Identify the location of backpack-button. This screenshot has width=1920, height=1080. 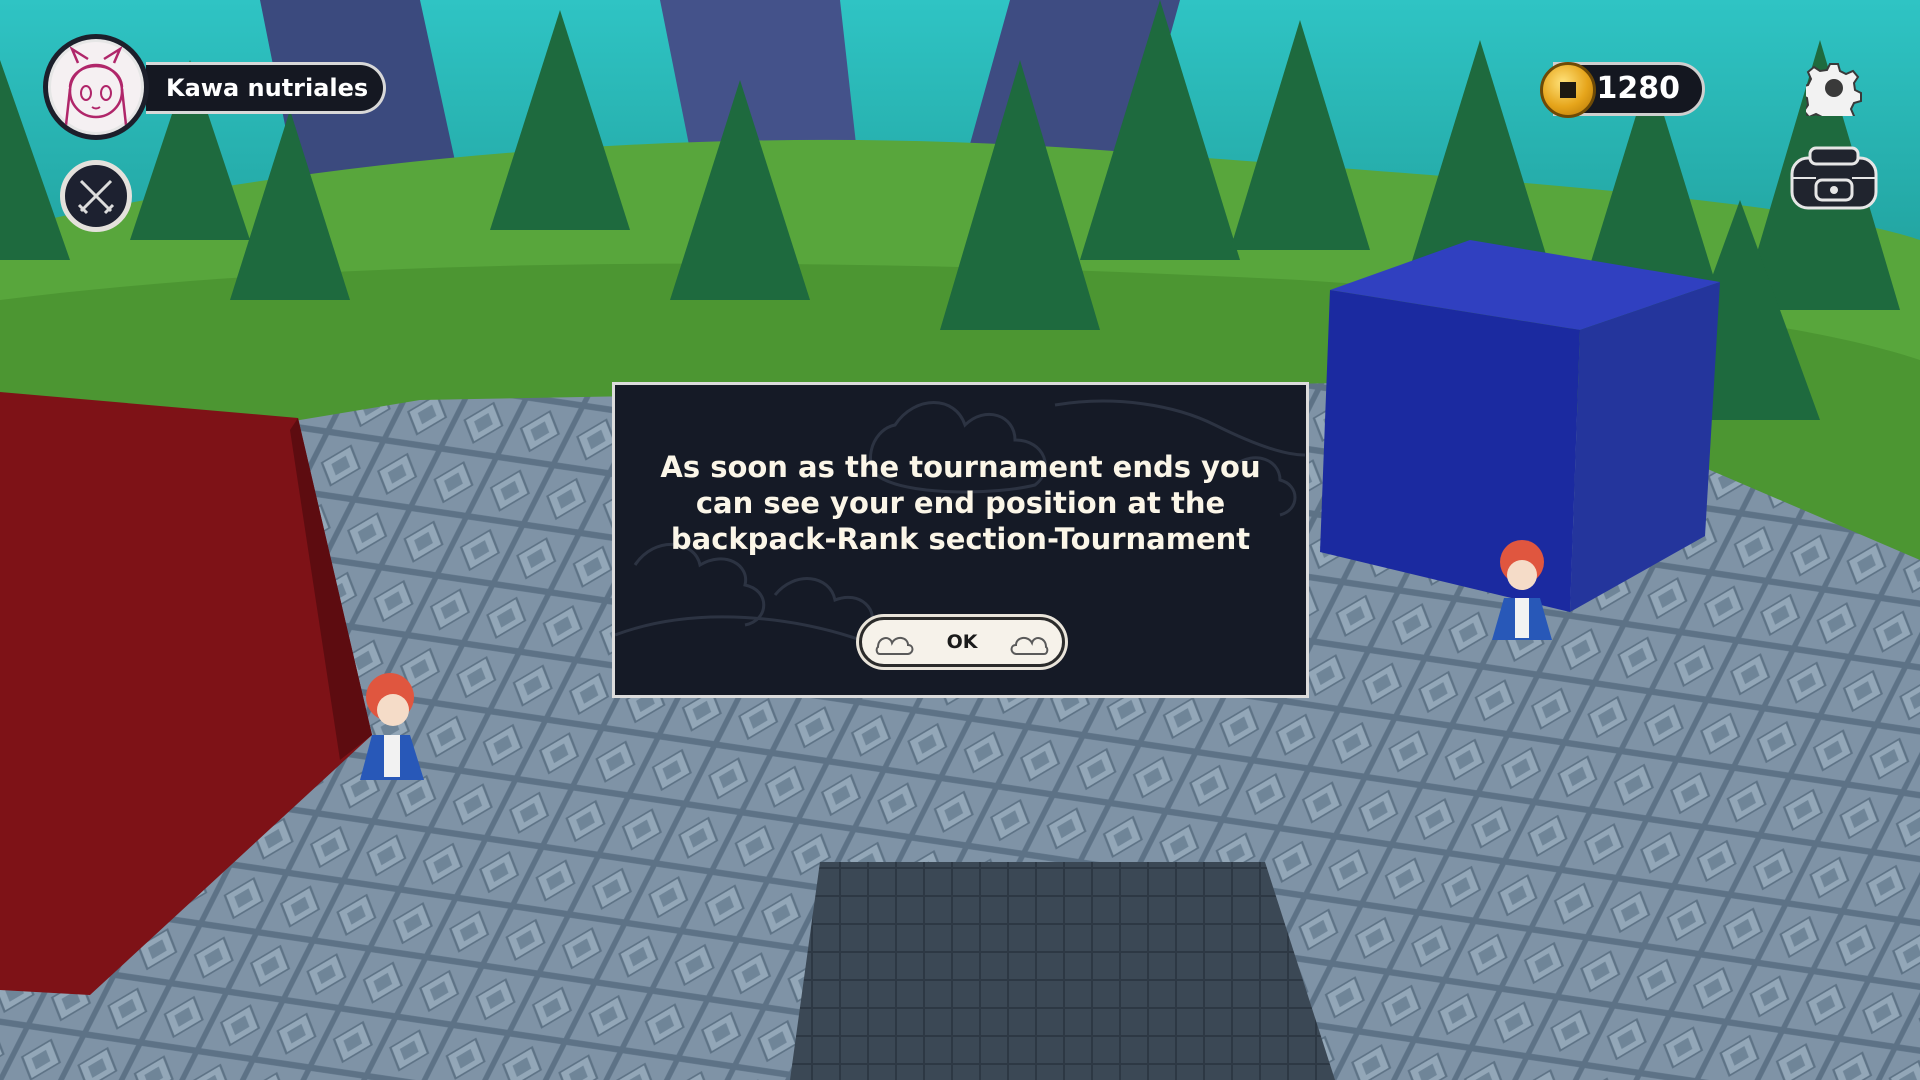
(1834, 180).